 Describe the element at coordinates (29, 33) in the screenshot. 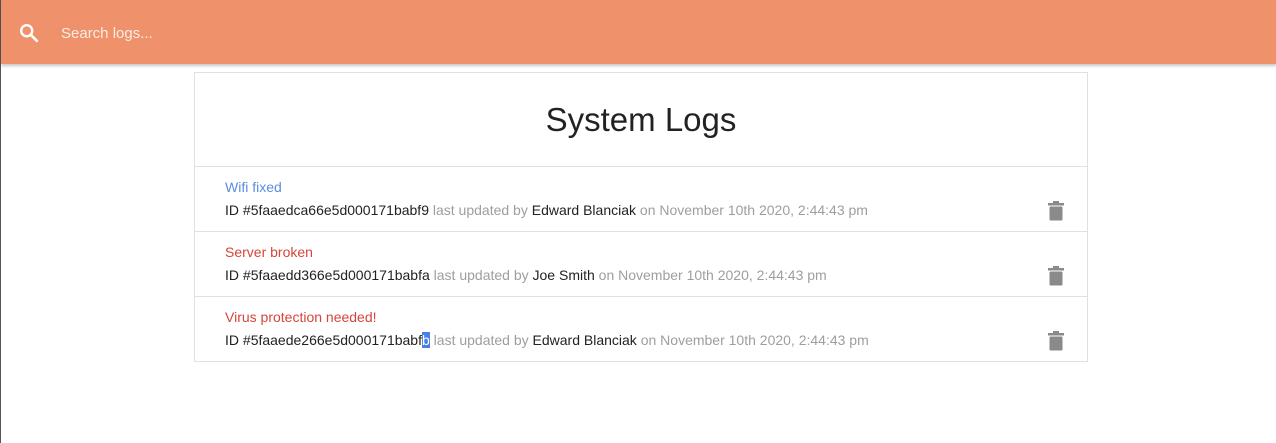

I see `search-icon` at that location.